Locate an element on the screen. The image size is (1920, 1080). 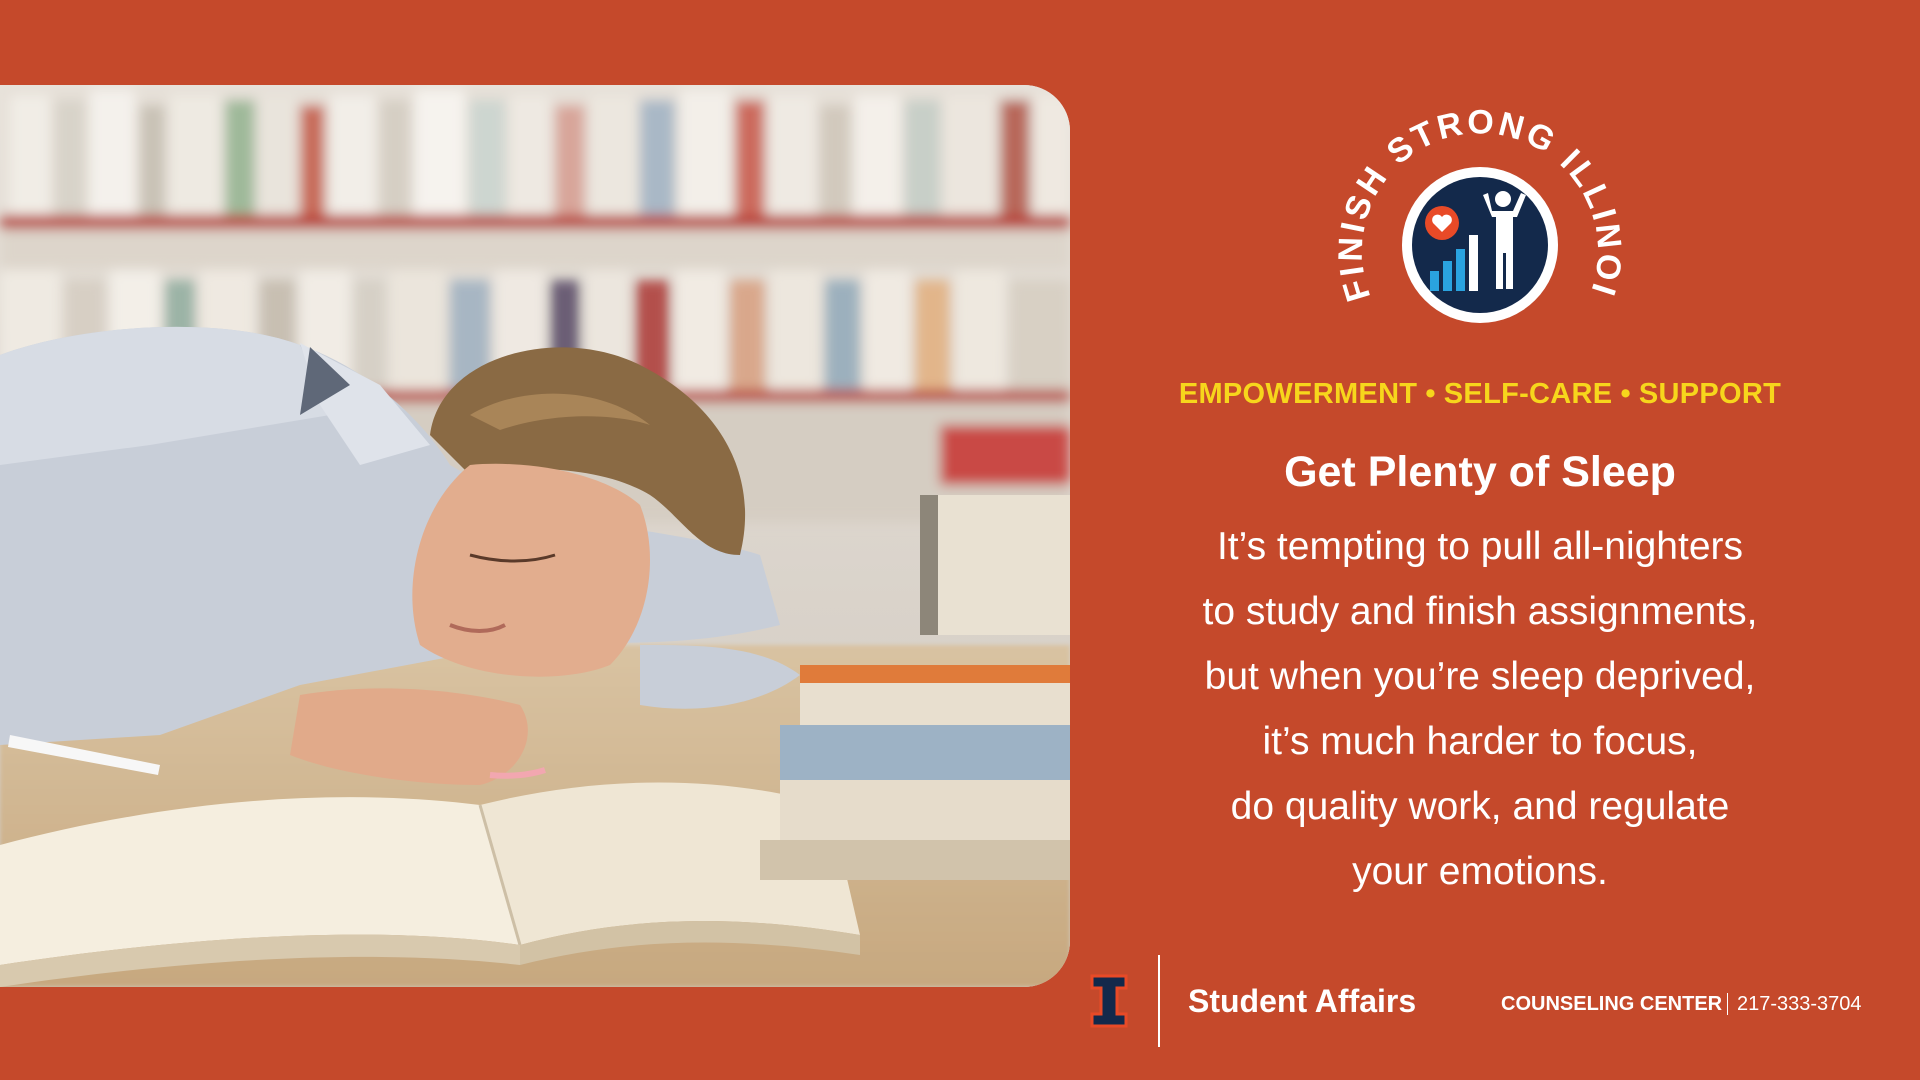
tagline: EMPOWERMENT • SELF-CARE • SUPPORT is located at coordinates (1480, 394).